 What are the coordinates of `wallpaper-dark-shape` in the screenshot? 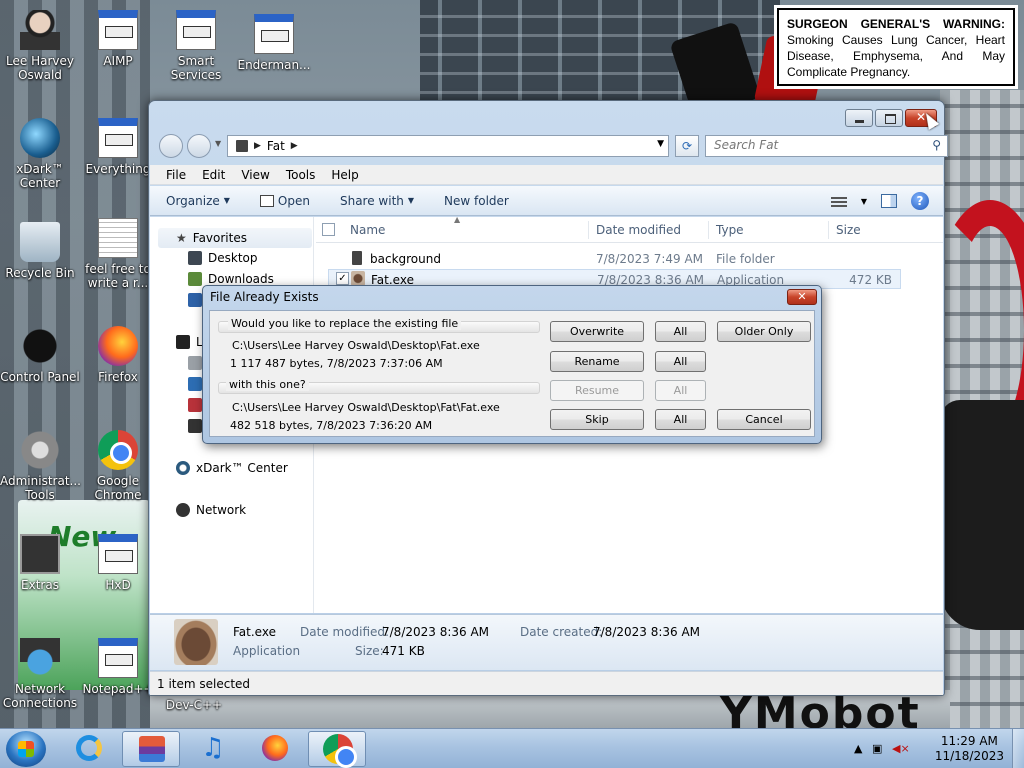 It's located at (982, 515).